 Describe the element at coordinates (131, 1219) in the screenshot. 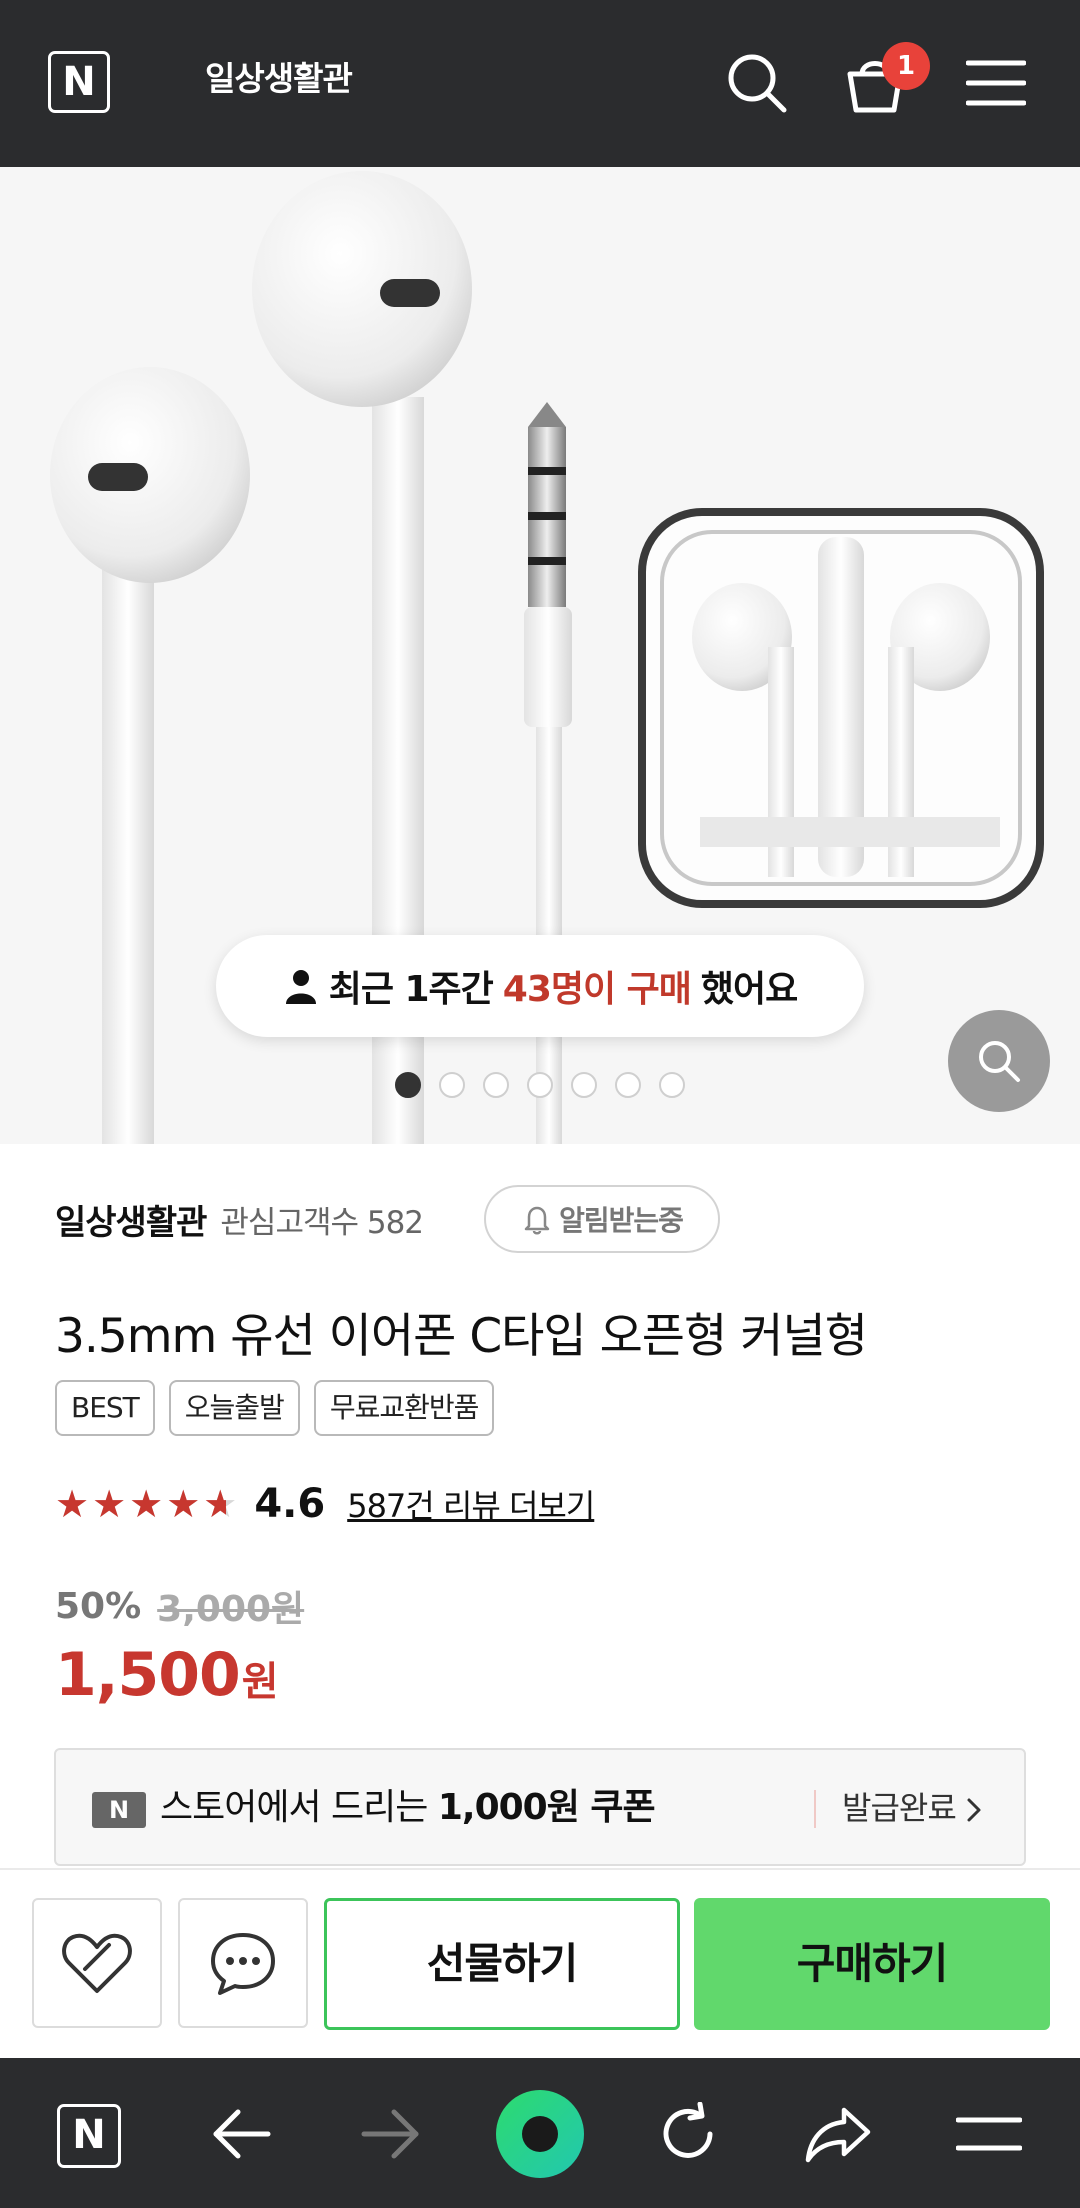

I see `seller-name: 일상생활관` at that location.